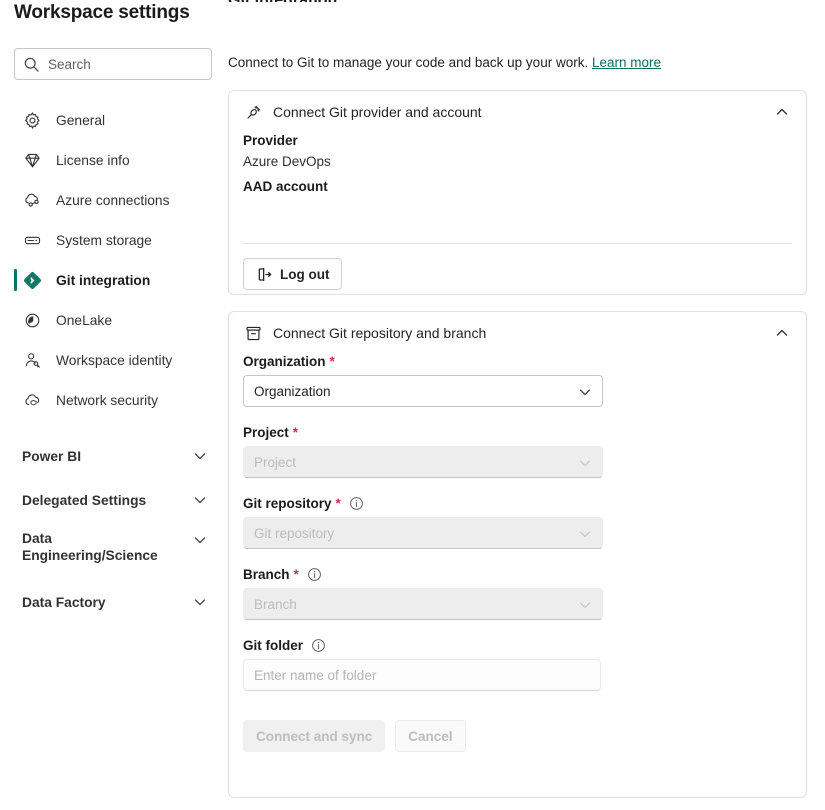 Image resolution: width=825 pixels, height=810 pixels. I want to click on gear-icon, so click(32, 120).